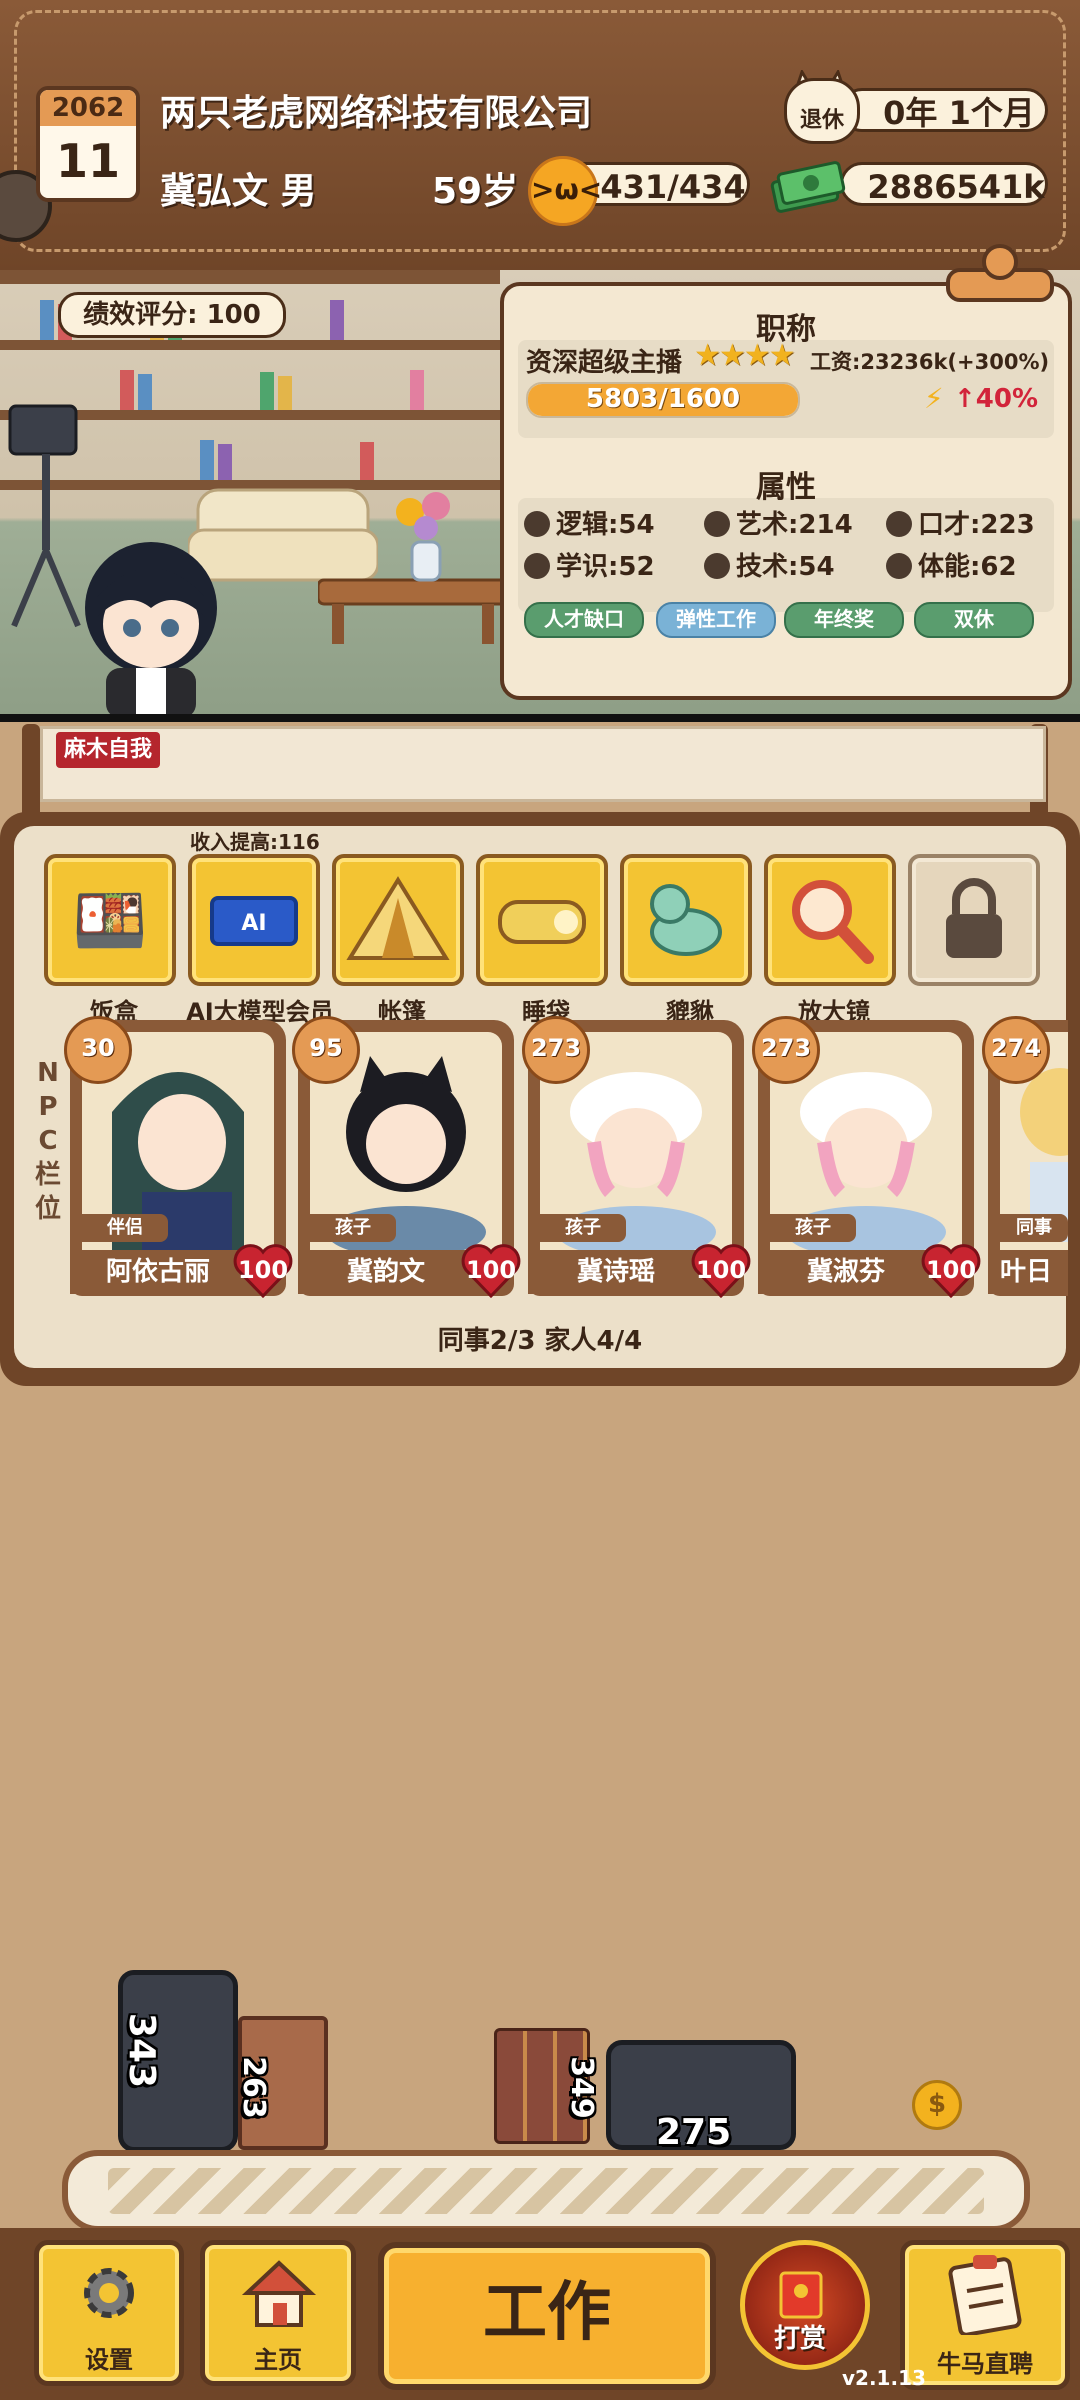 The height and width of the screenshot is (2400, 1080). I want to click on salary-boost: ↑40%, so click(996, 399).